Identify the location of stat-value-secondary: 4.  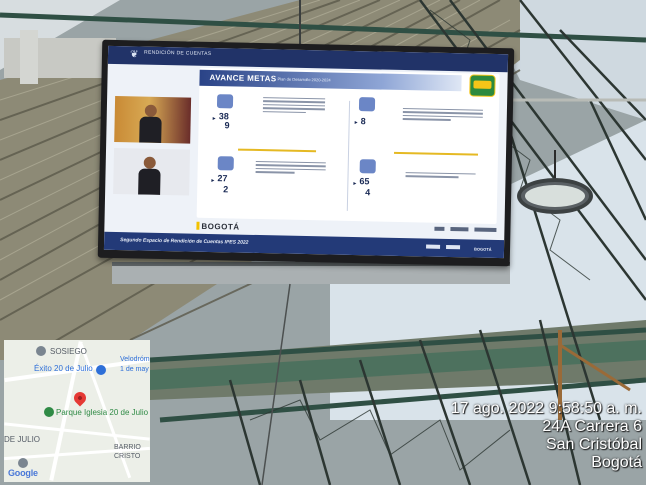
(368, 192).